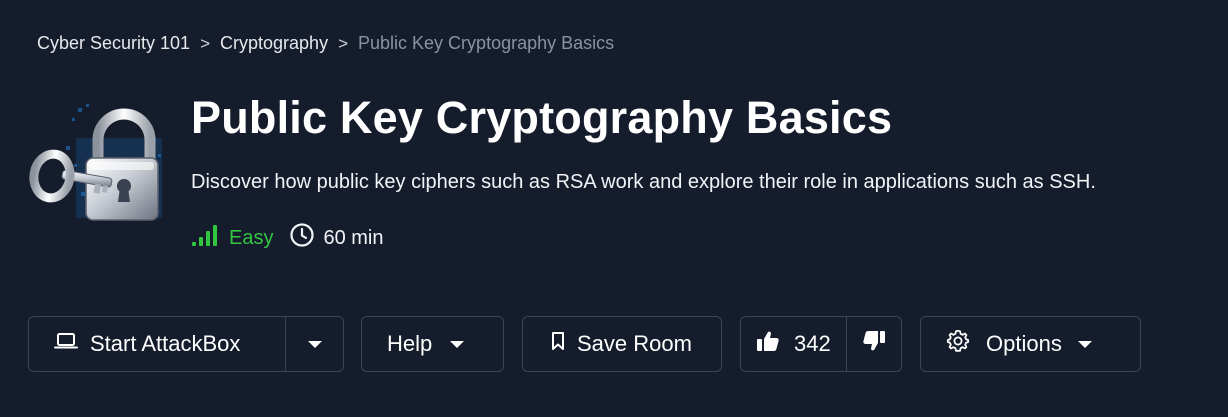 Image resolution: width=1228 pixels, height=417 pixels. Describe the element at coordinates (634, 343) in the screenshot. I see `save-room-label: Save Room` at that location.